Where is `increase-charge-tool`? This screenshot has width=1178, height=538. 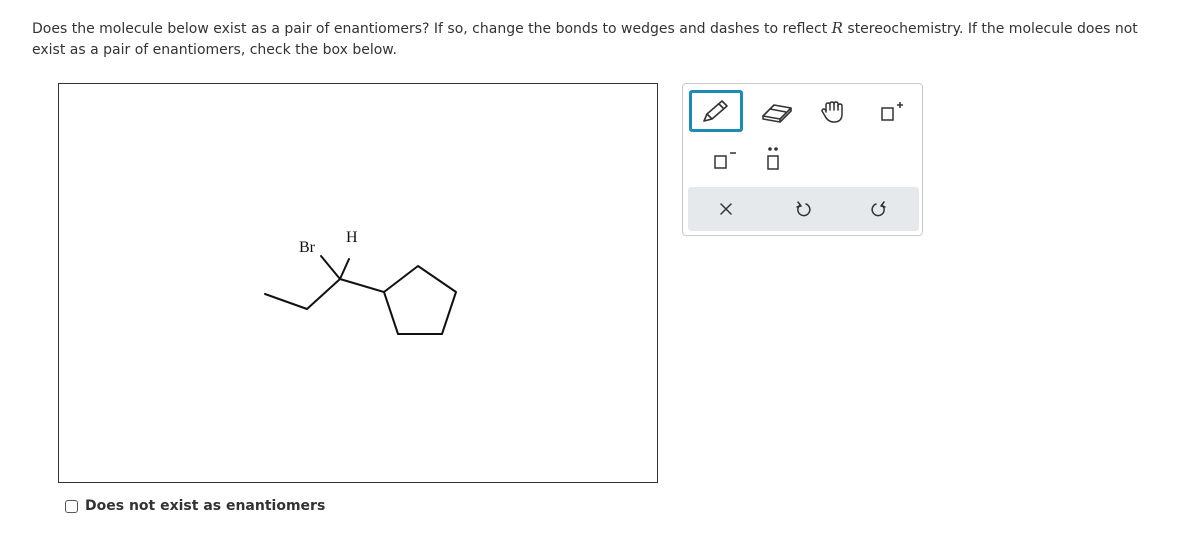
increase-charge-tool is located at coordinates (891, 112).